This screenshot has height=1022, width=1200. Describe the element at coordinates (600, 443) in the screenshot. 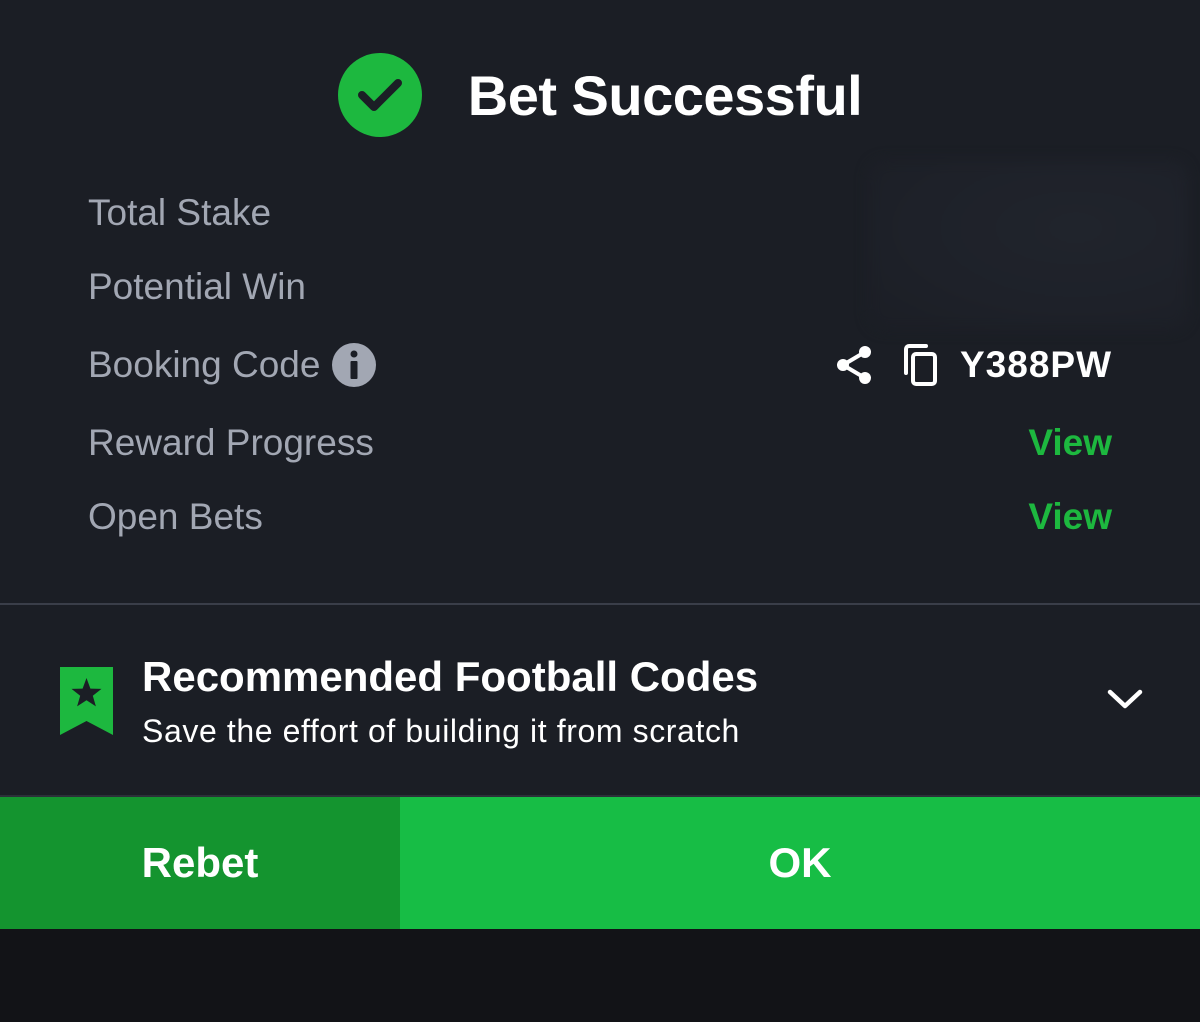

I see `reward-progress-row: Reward Progress View` at that location.